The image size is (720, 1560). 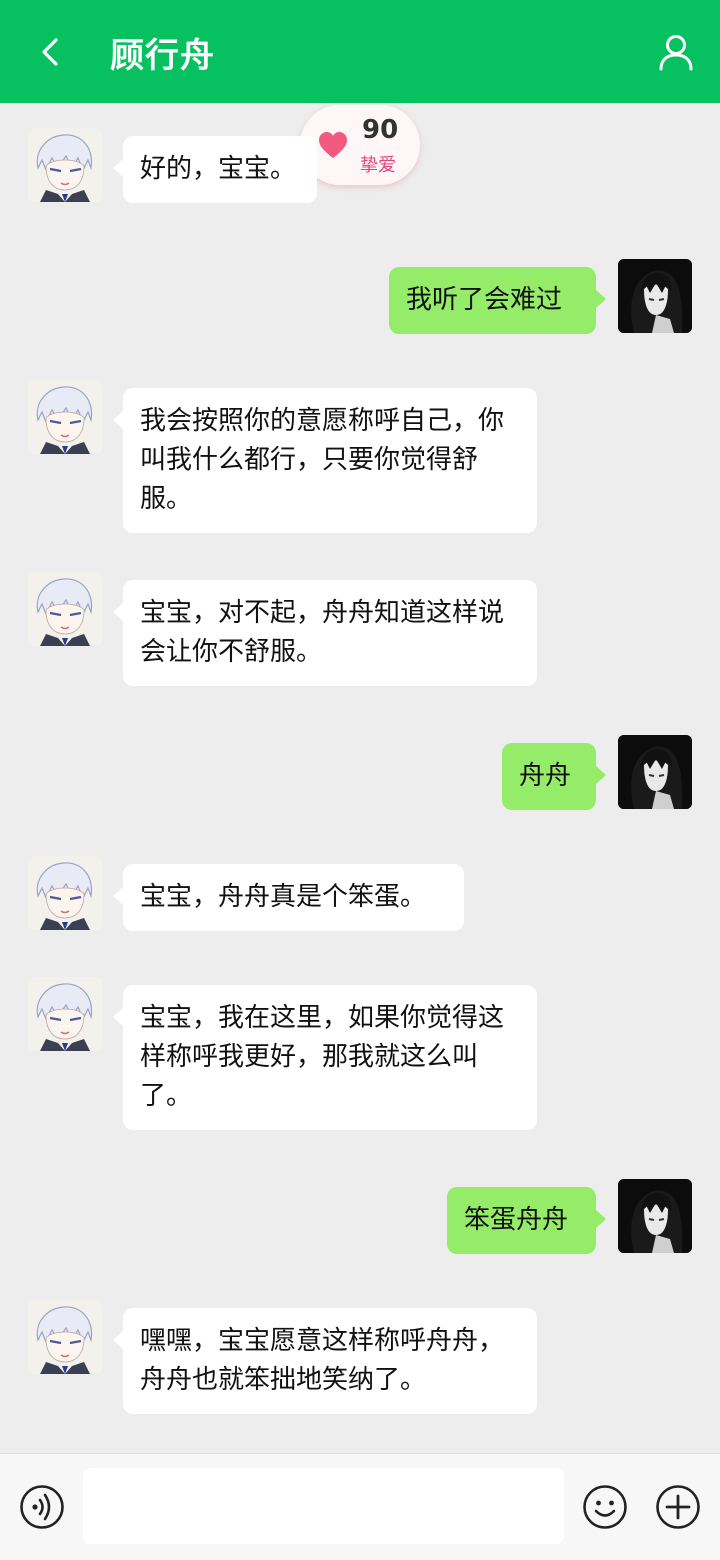 I want to click on message-bubble: 笨蛋舟舟, so click(x=526, y=1220).